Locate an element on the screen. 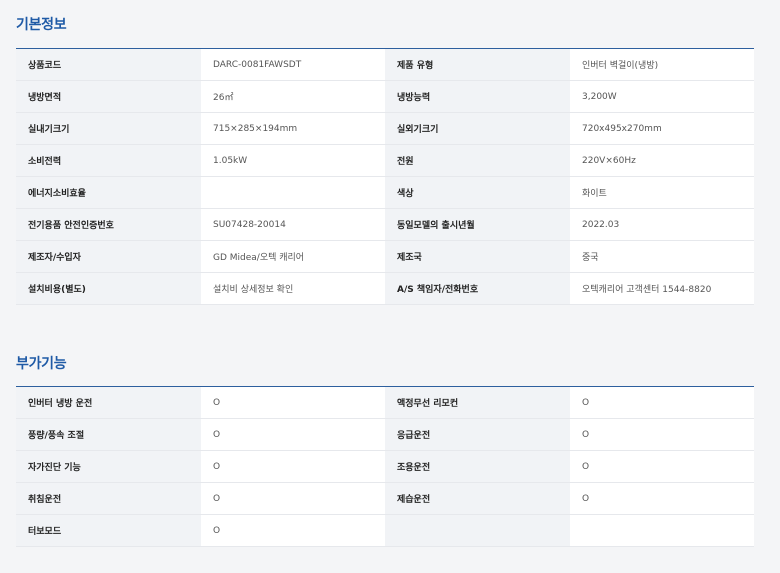 The height and width of the screenshot is (573, 780). spec-value: 중국 is located at coordinates (662, 256).